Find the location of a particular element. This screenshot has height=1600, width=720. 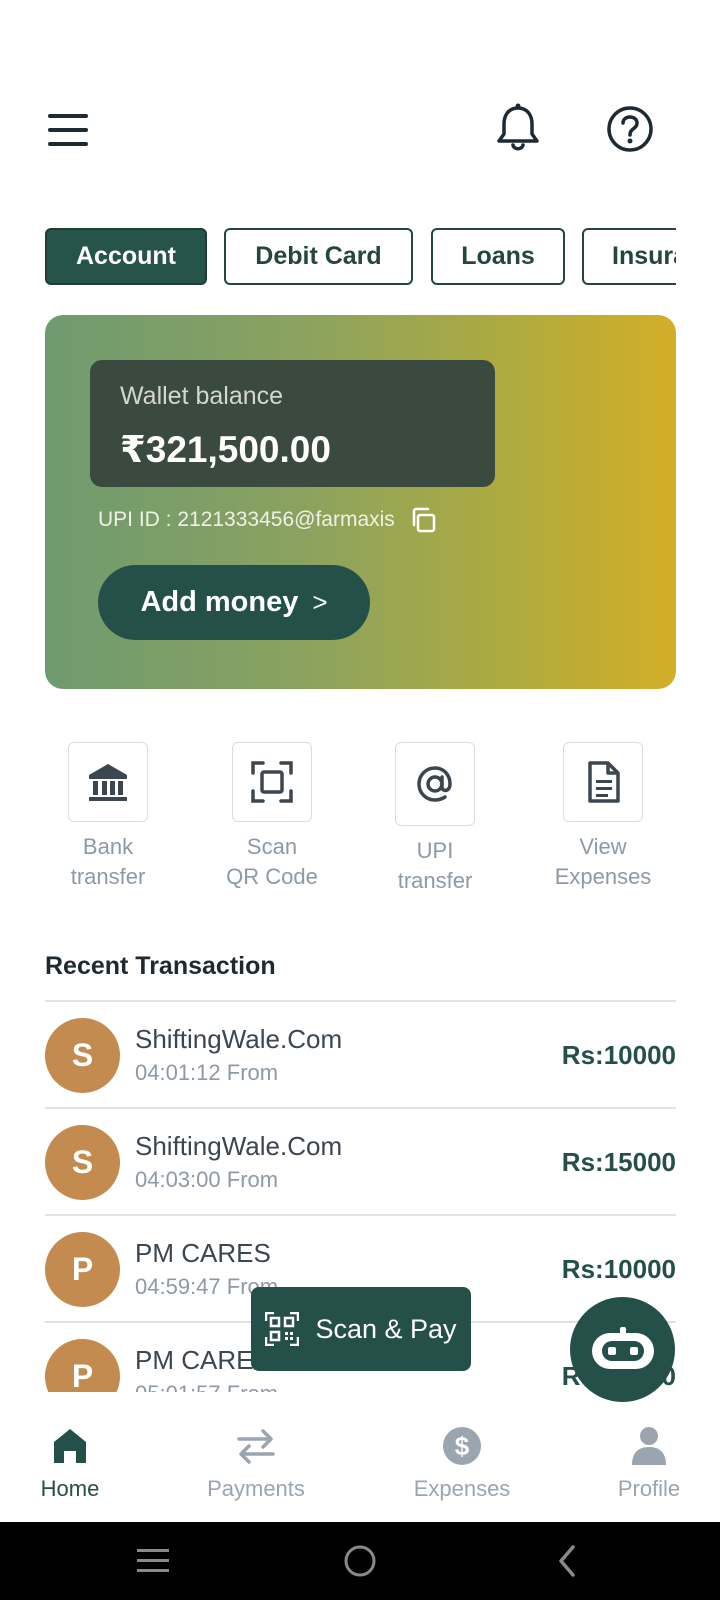

tab-insurance: Insura is located at coordinates (629, 256).